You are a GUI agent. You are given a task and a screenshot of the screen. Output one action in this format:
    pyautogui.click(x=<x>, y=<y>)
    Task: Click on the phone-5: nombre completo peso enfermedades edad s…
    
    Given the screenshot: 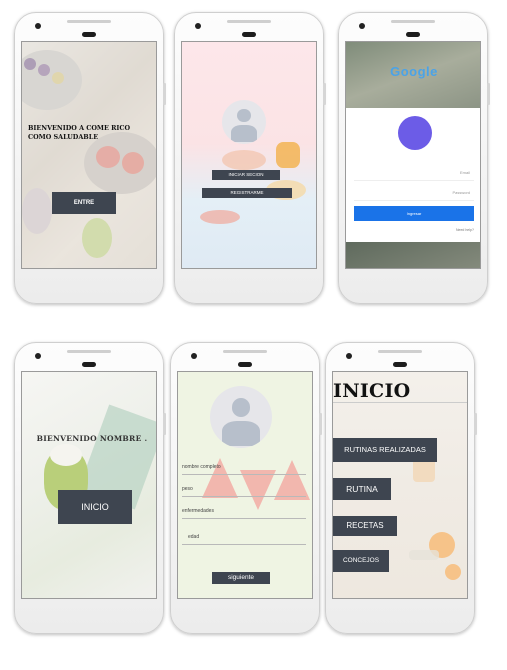 What is the action you would take?
    pyautogui.click(x=246, y=488)
    